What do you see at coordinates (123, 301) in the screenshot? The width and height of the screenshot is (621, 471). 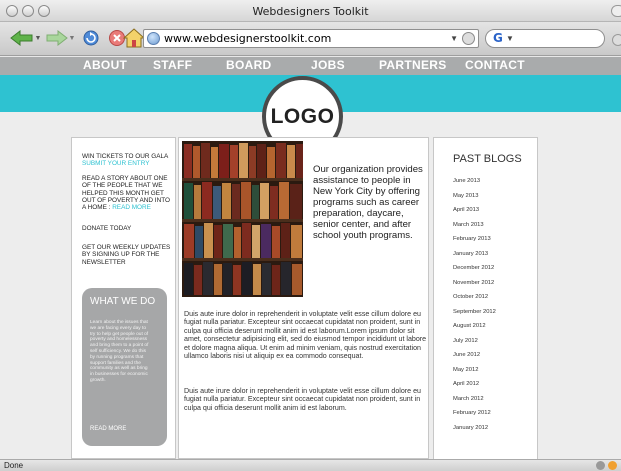 I see `what-we-do-title: WHAT WE DO` at bounding box center [123, 301].